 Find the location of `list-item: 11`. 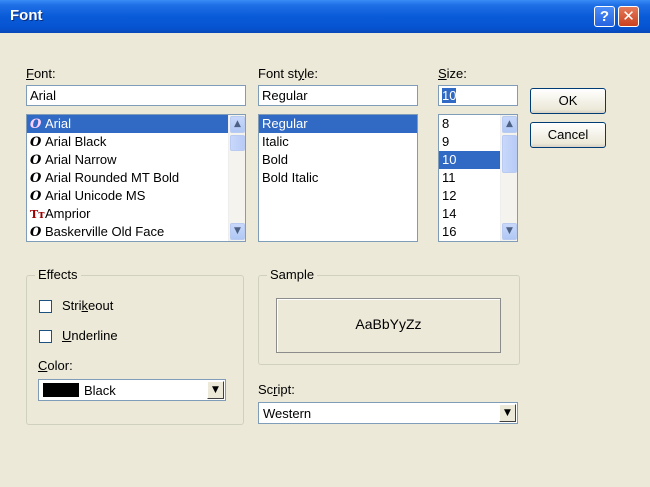

list-item: 11 is located at coordinates (470, 178).